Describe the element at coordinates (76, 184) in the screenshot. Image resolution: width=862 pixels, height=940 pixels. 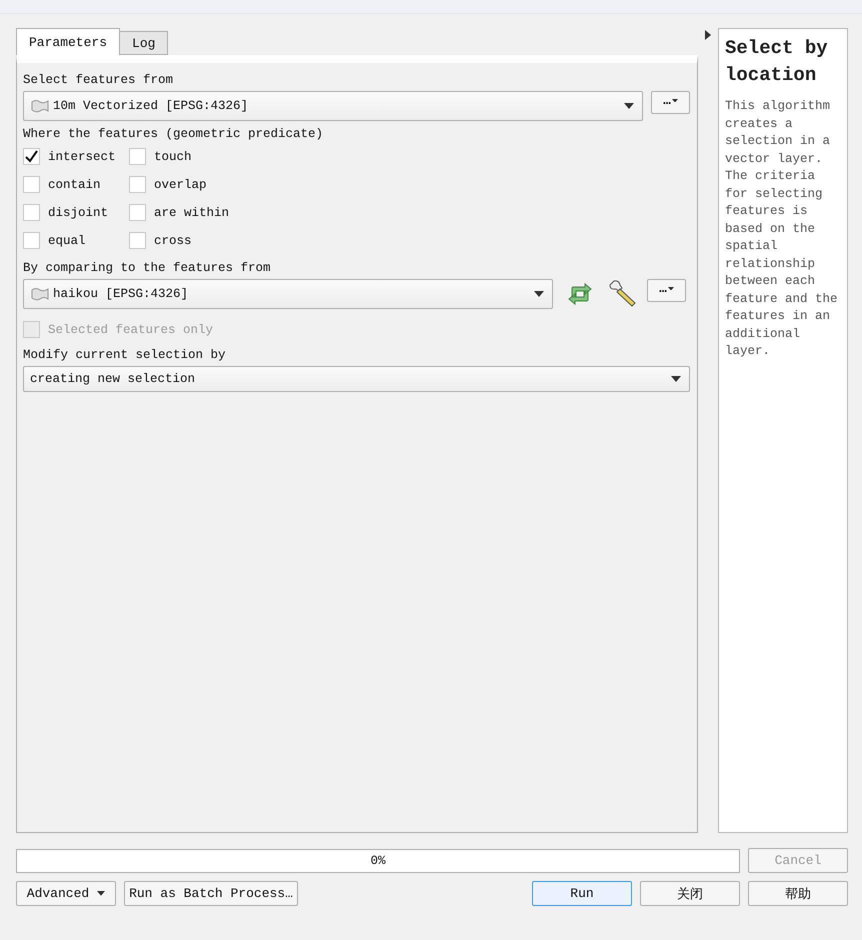
I see `checkbox: contain` at that location.